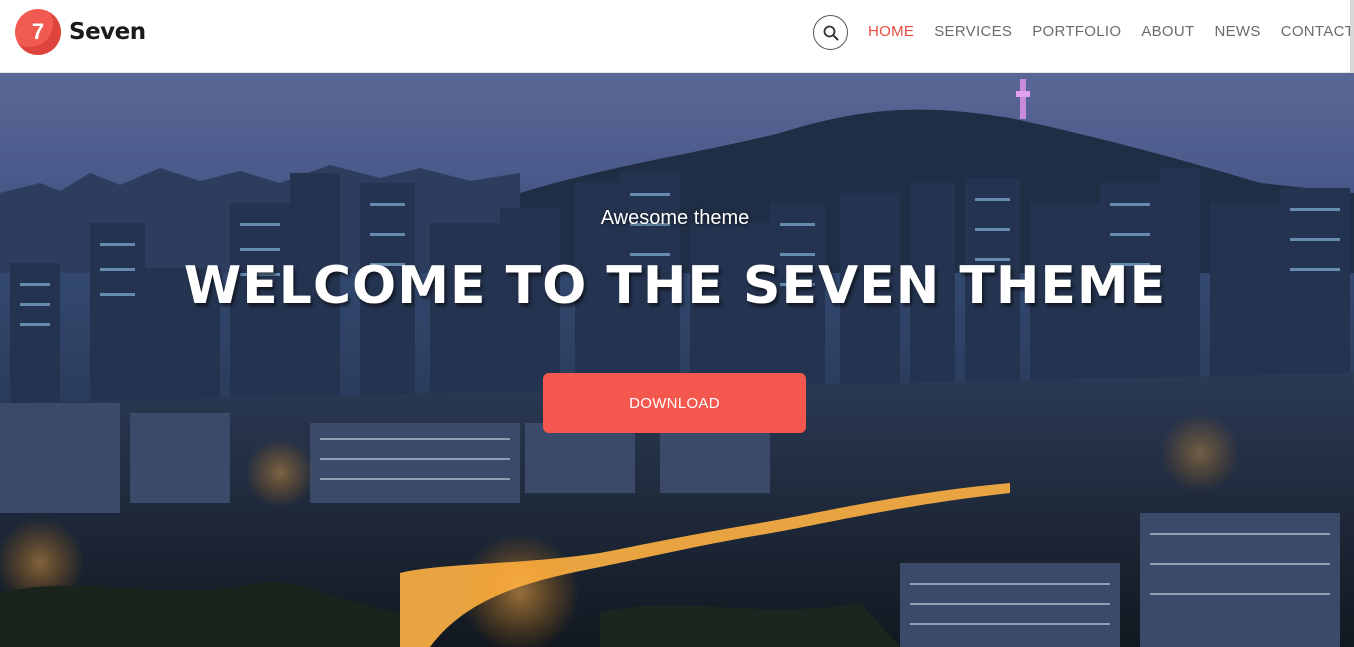 The height and width of the screenshot is (647, 1354). What do you see at coordinates (674, 403) in the screenshot?
I see `download-button: DOWNLOAD` at bounding box center [674, 403].